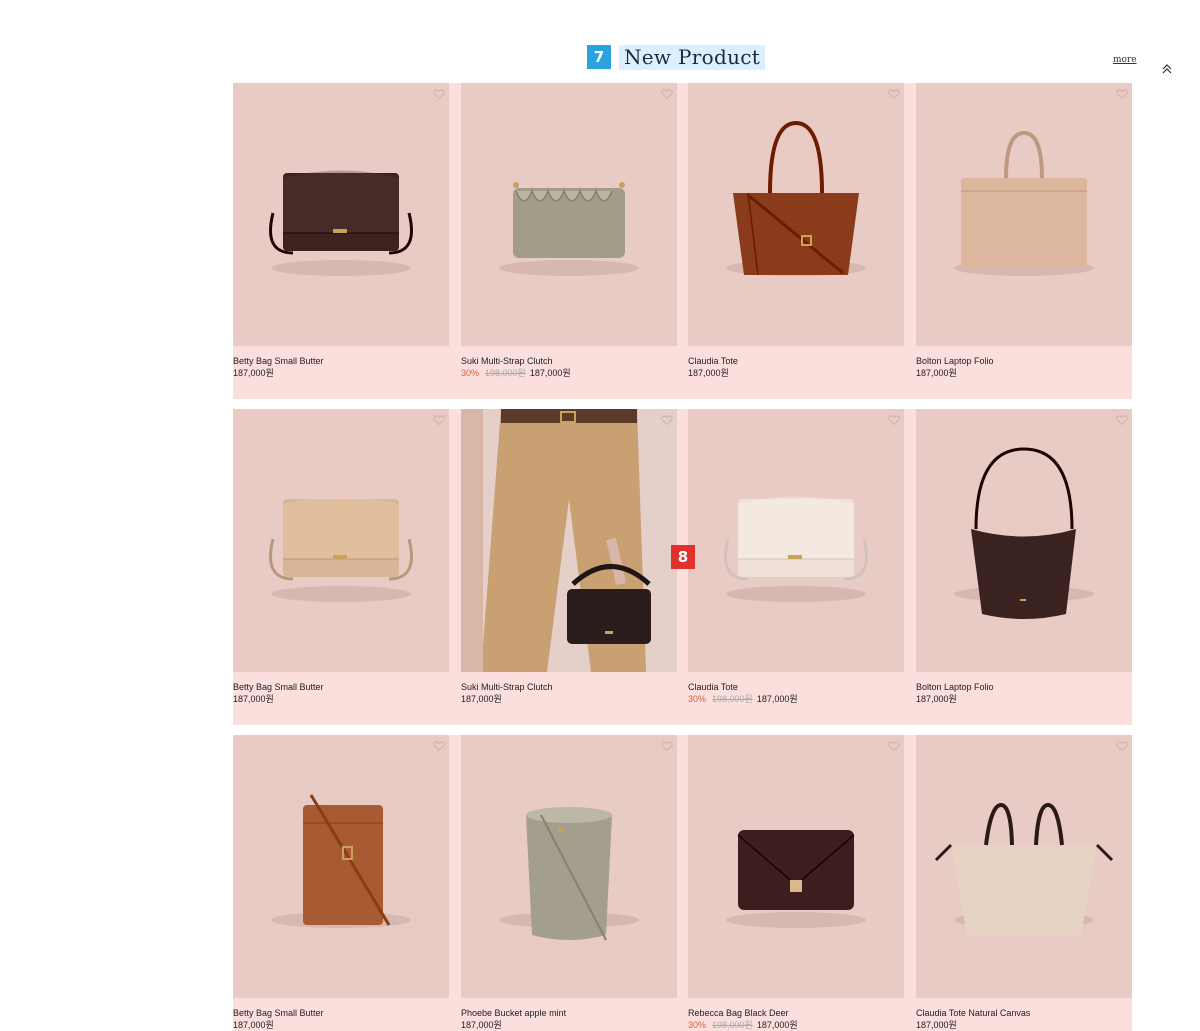  I want to click on product-name: Rebecca Bag Black Deer, so click(796, 1013).